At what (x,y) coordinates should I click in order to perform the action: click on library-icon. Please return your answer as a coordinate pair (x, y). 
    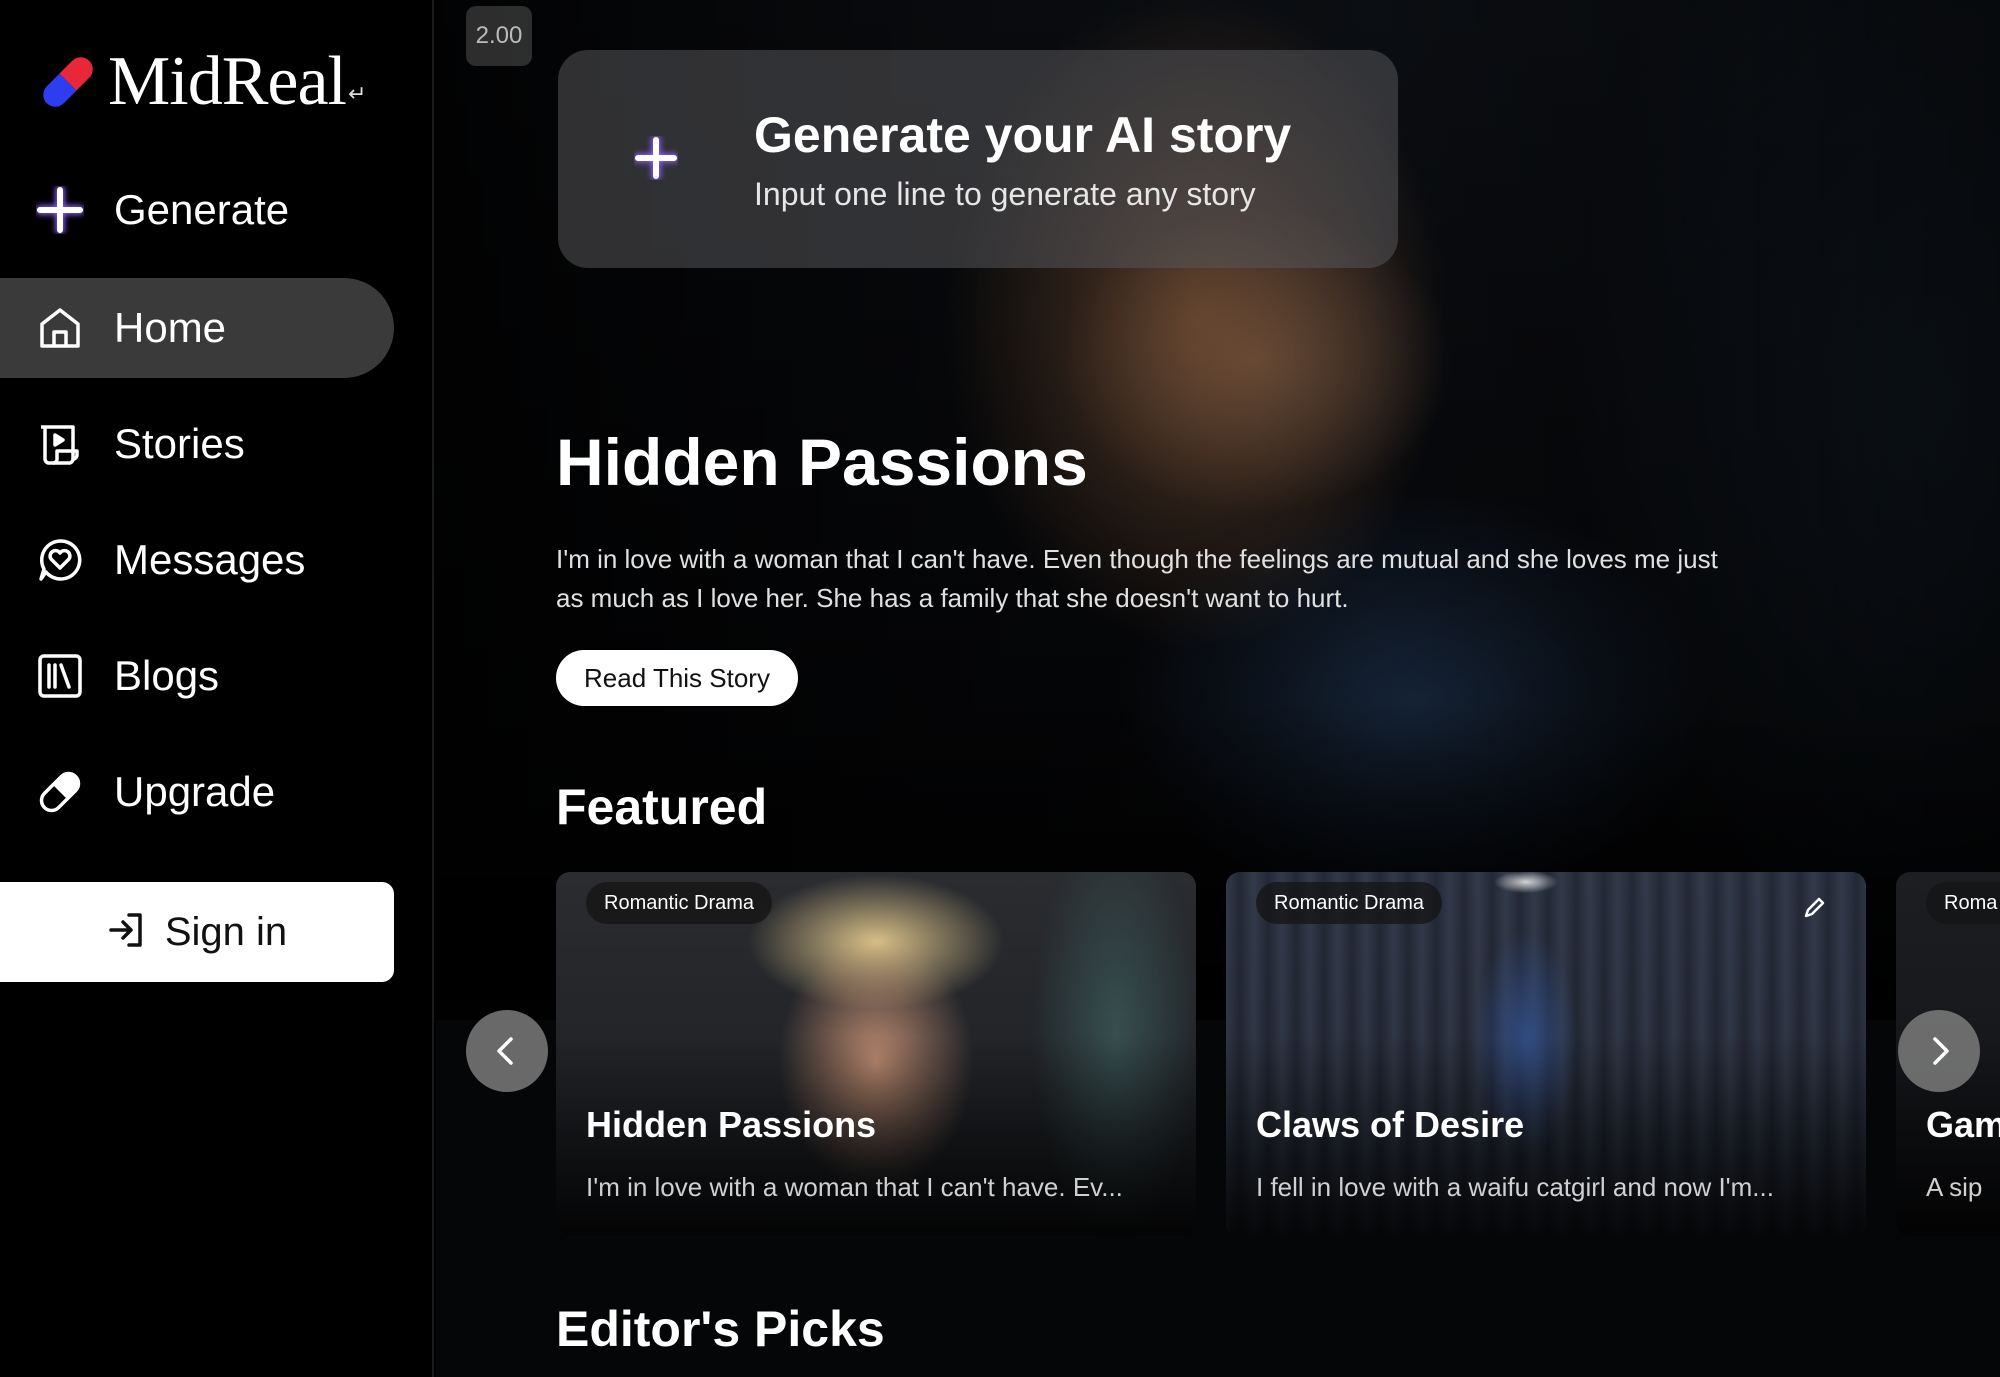
    Looking at the image, I should click on (60, 676).